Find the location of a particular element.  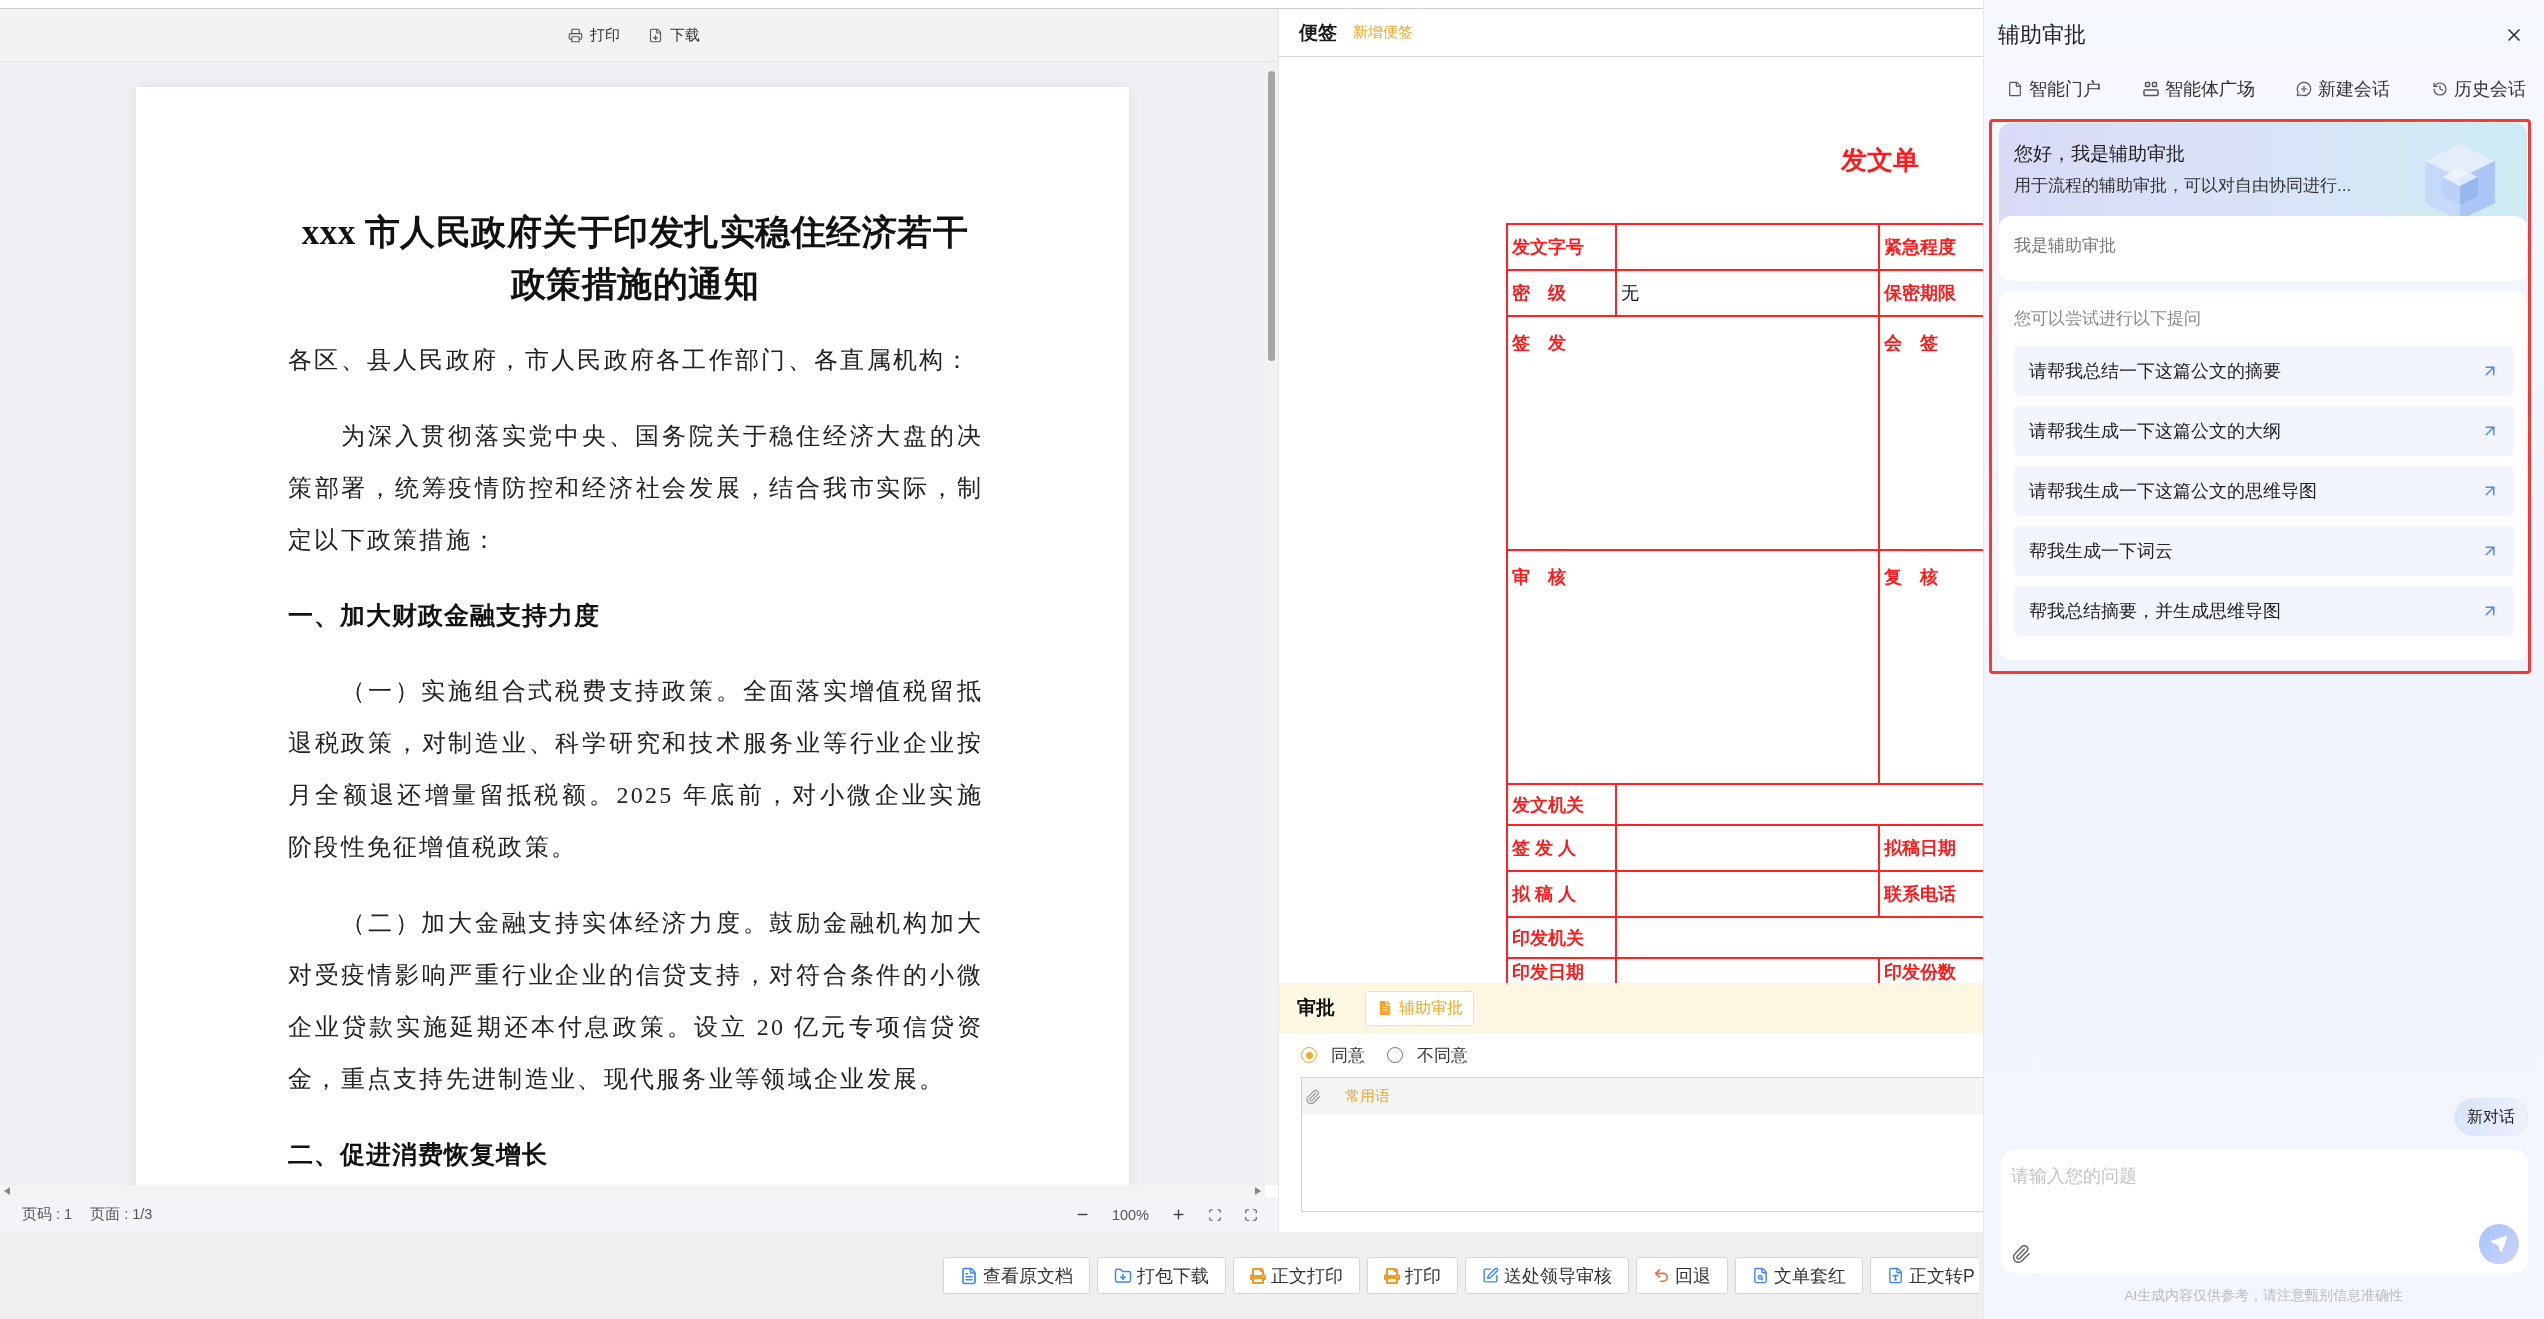

nav-link: 历史会话 is located at coordinates (2478, 89).